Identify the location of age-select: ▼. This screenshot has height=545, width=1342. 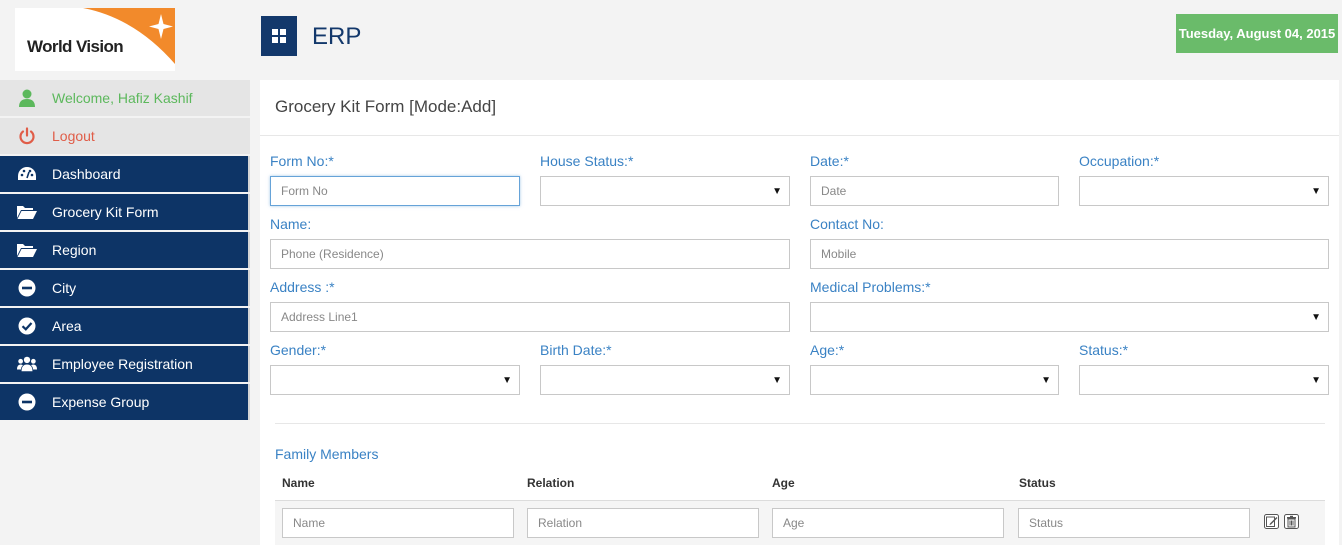
(934, 380).